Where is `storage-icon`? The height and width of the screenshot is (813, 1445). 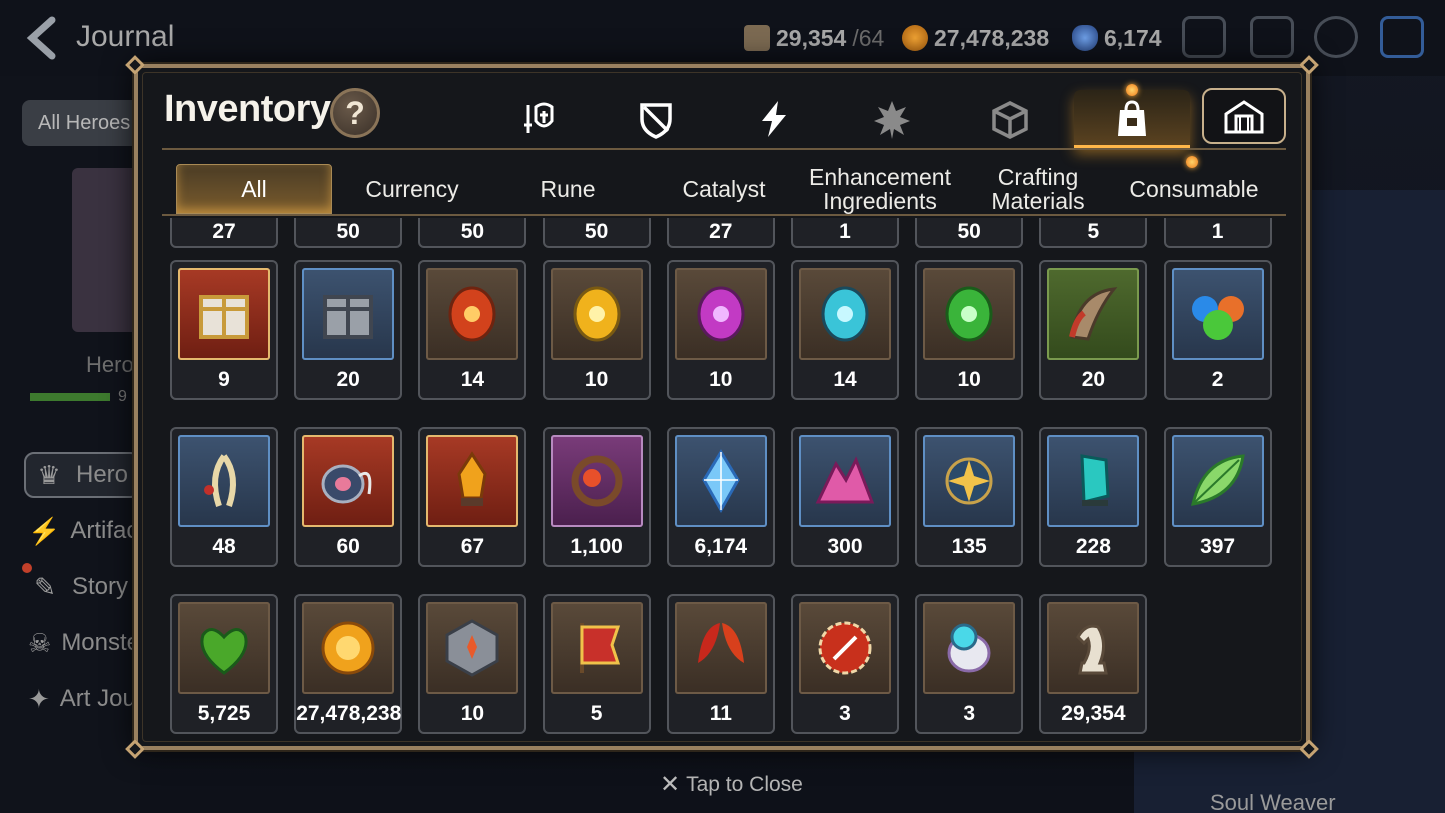
storage-icon is located at coordinates (1244, 117).